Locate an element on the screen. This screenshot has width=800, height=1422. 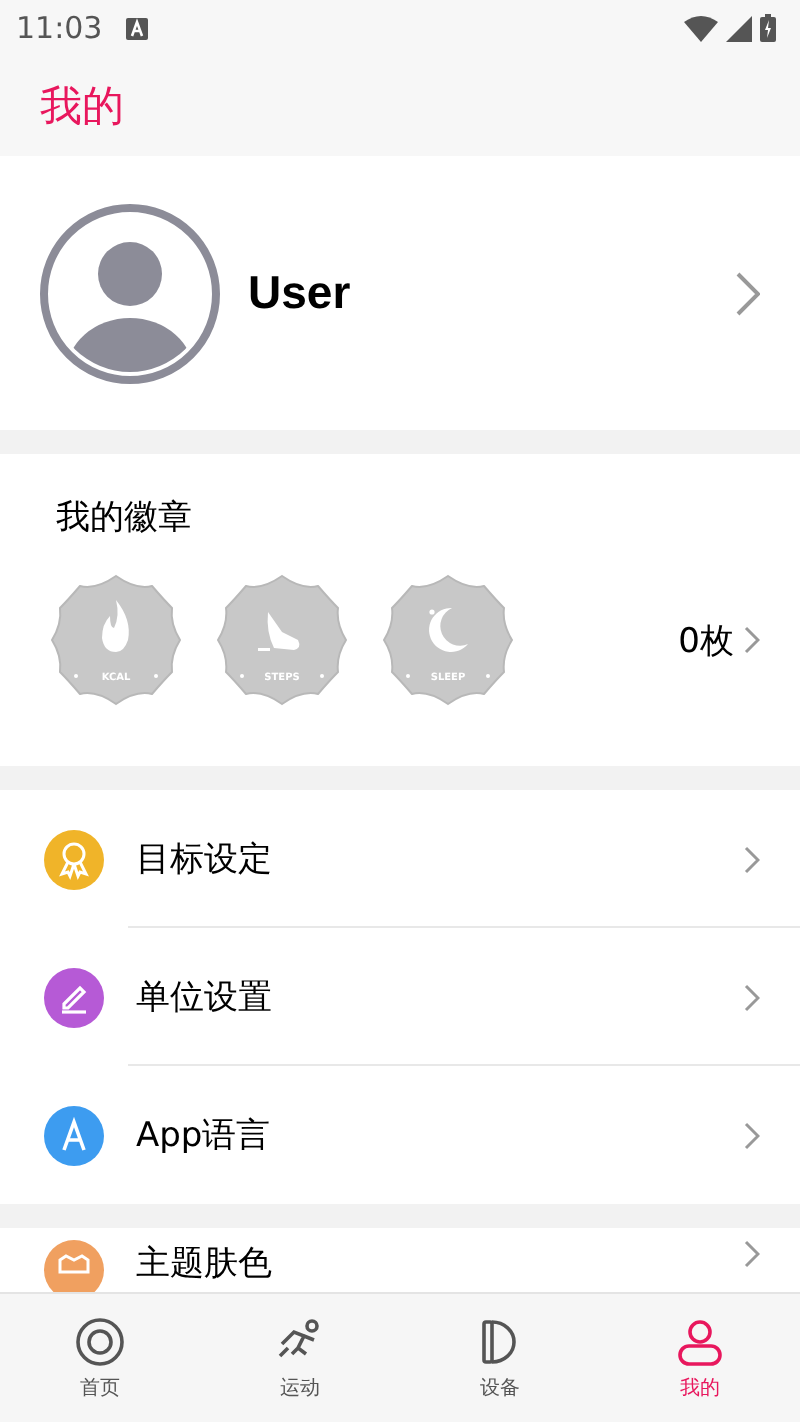
menu-item: 目标设定 is located at coordinates (422, 859).